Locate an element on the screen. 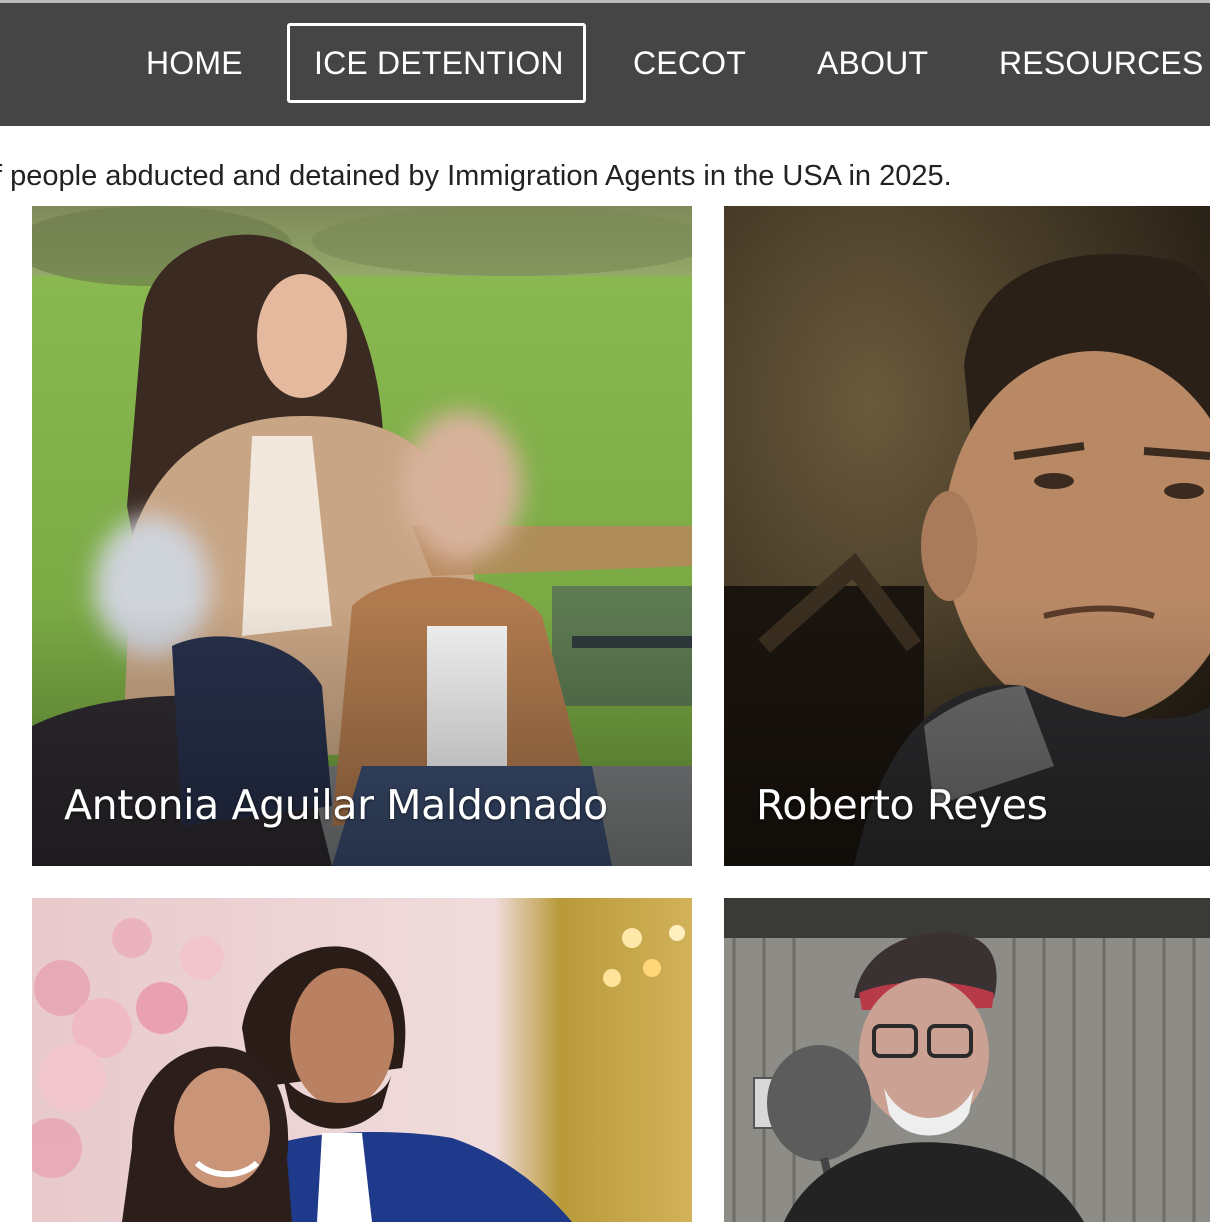 This screenshot has width=1210, height=1222. person-name: Roberto Reyes is located at coordinates (902, 805).